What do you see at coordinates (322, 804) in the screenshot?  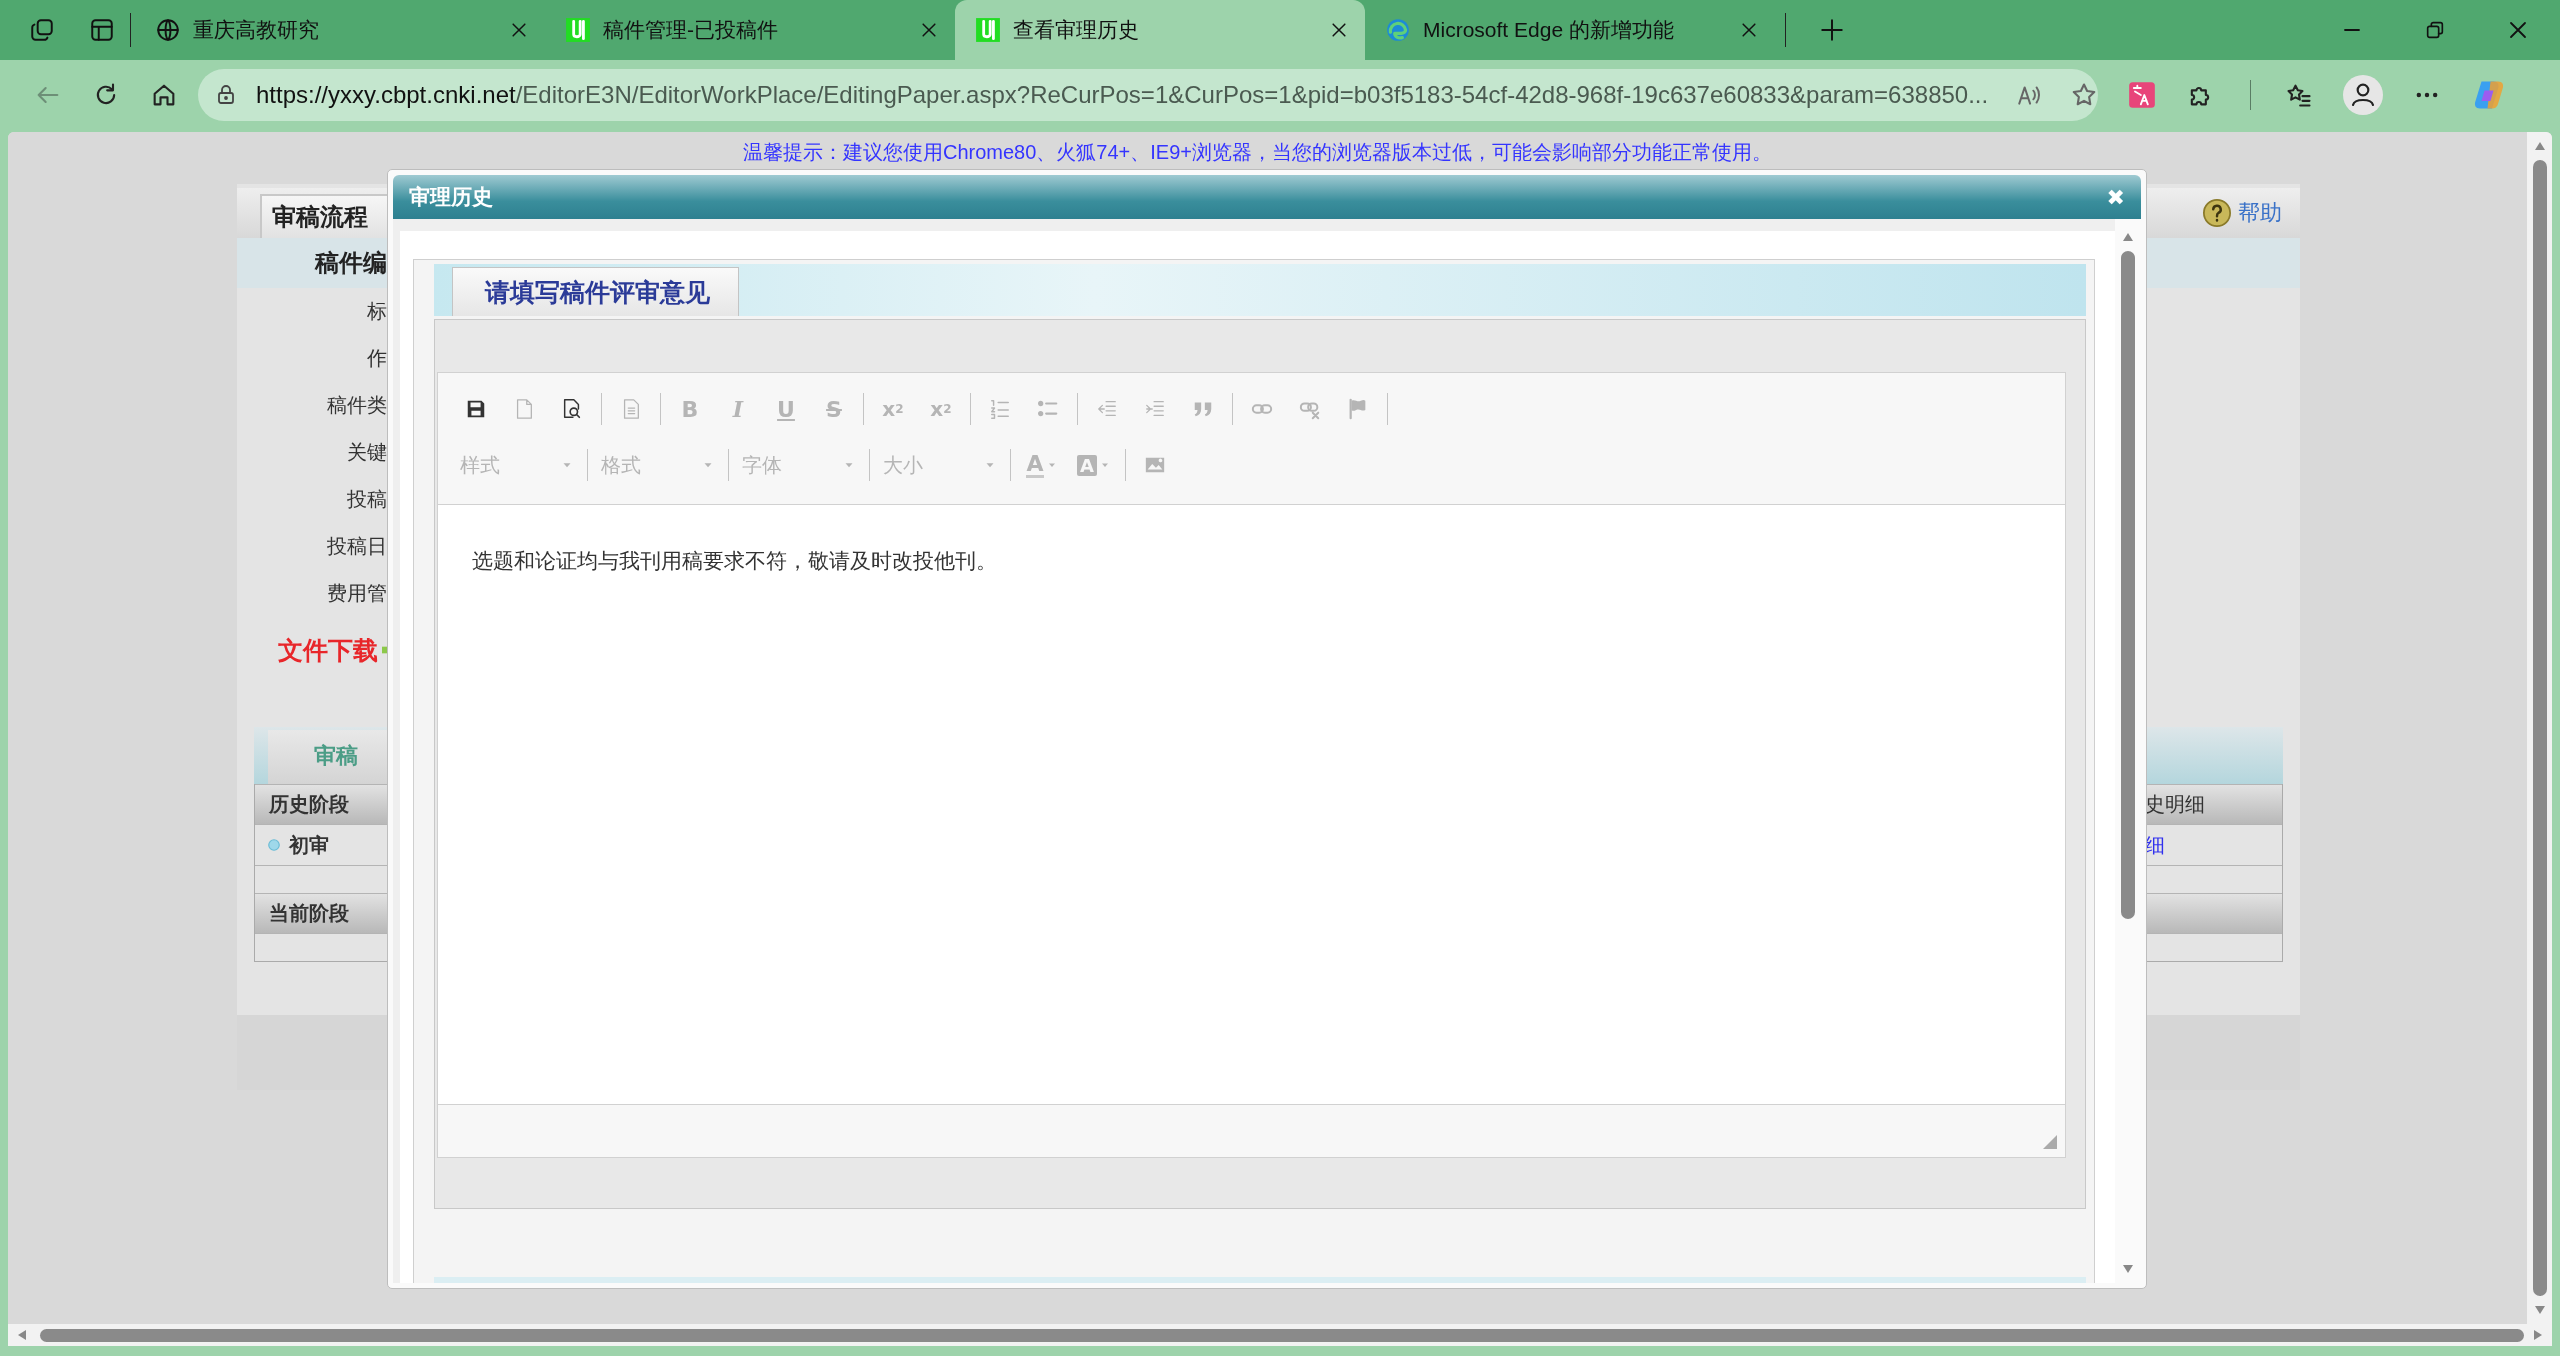 I see `table-header: 历史阶段` at bounding box center [322, 804].